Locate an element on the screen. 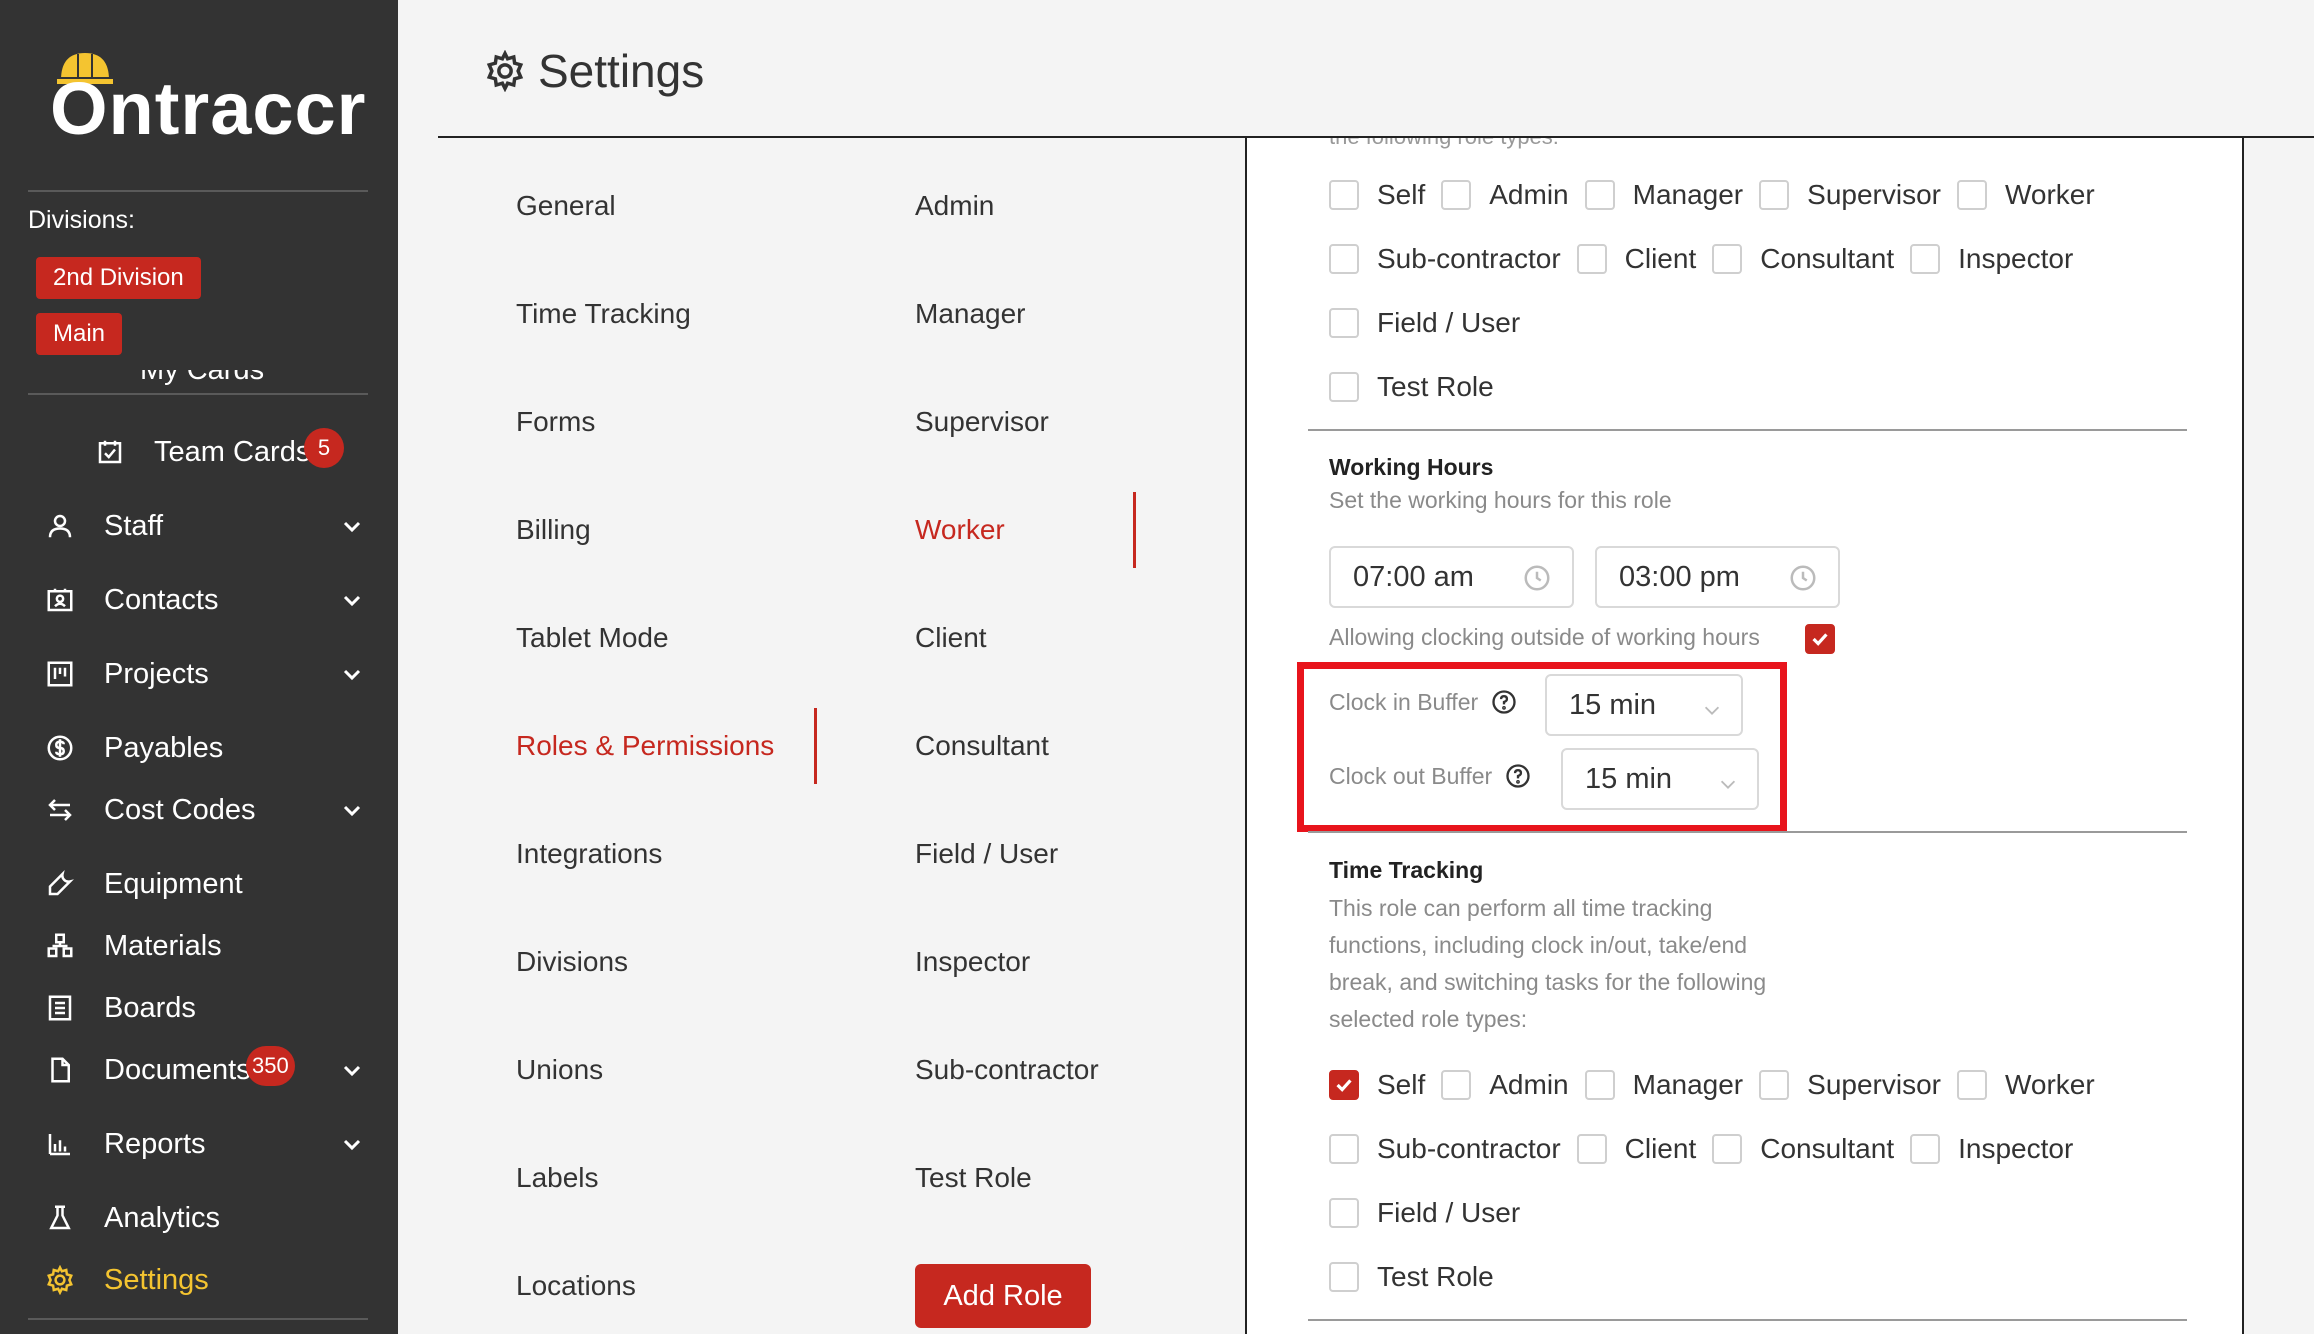 This screenshot has width=2314, height=1334. swap-arrows-icon is located at coordinates (60, 810).